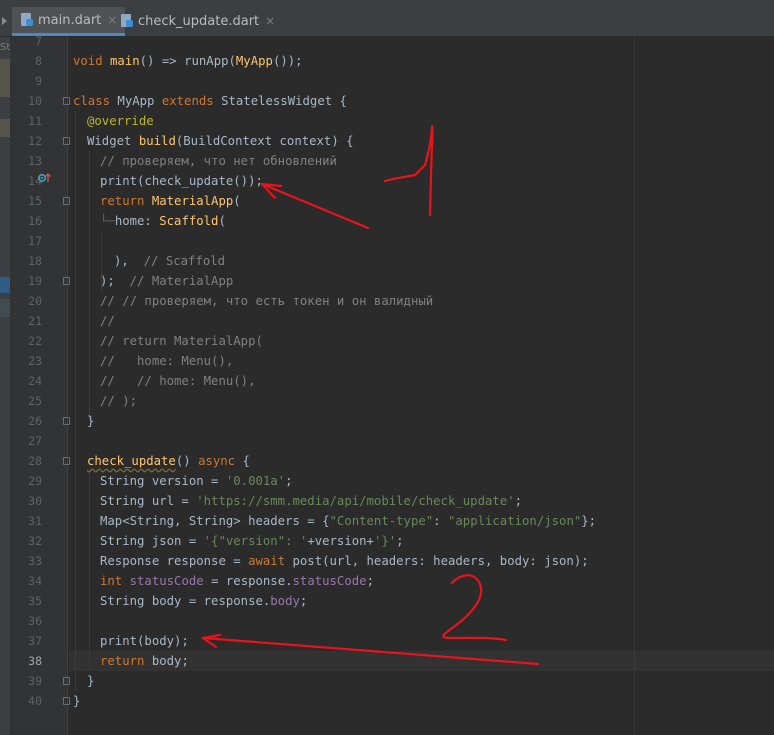 The image size is (774, 735). Describe the element at coordinates (35, 401) in the screenshot. I see `line-number: 25` at that location.